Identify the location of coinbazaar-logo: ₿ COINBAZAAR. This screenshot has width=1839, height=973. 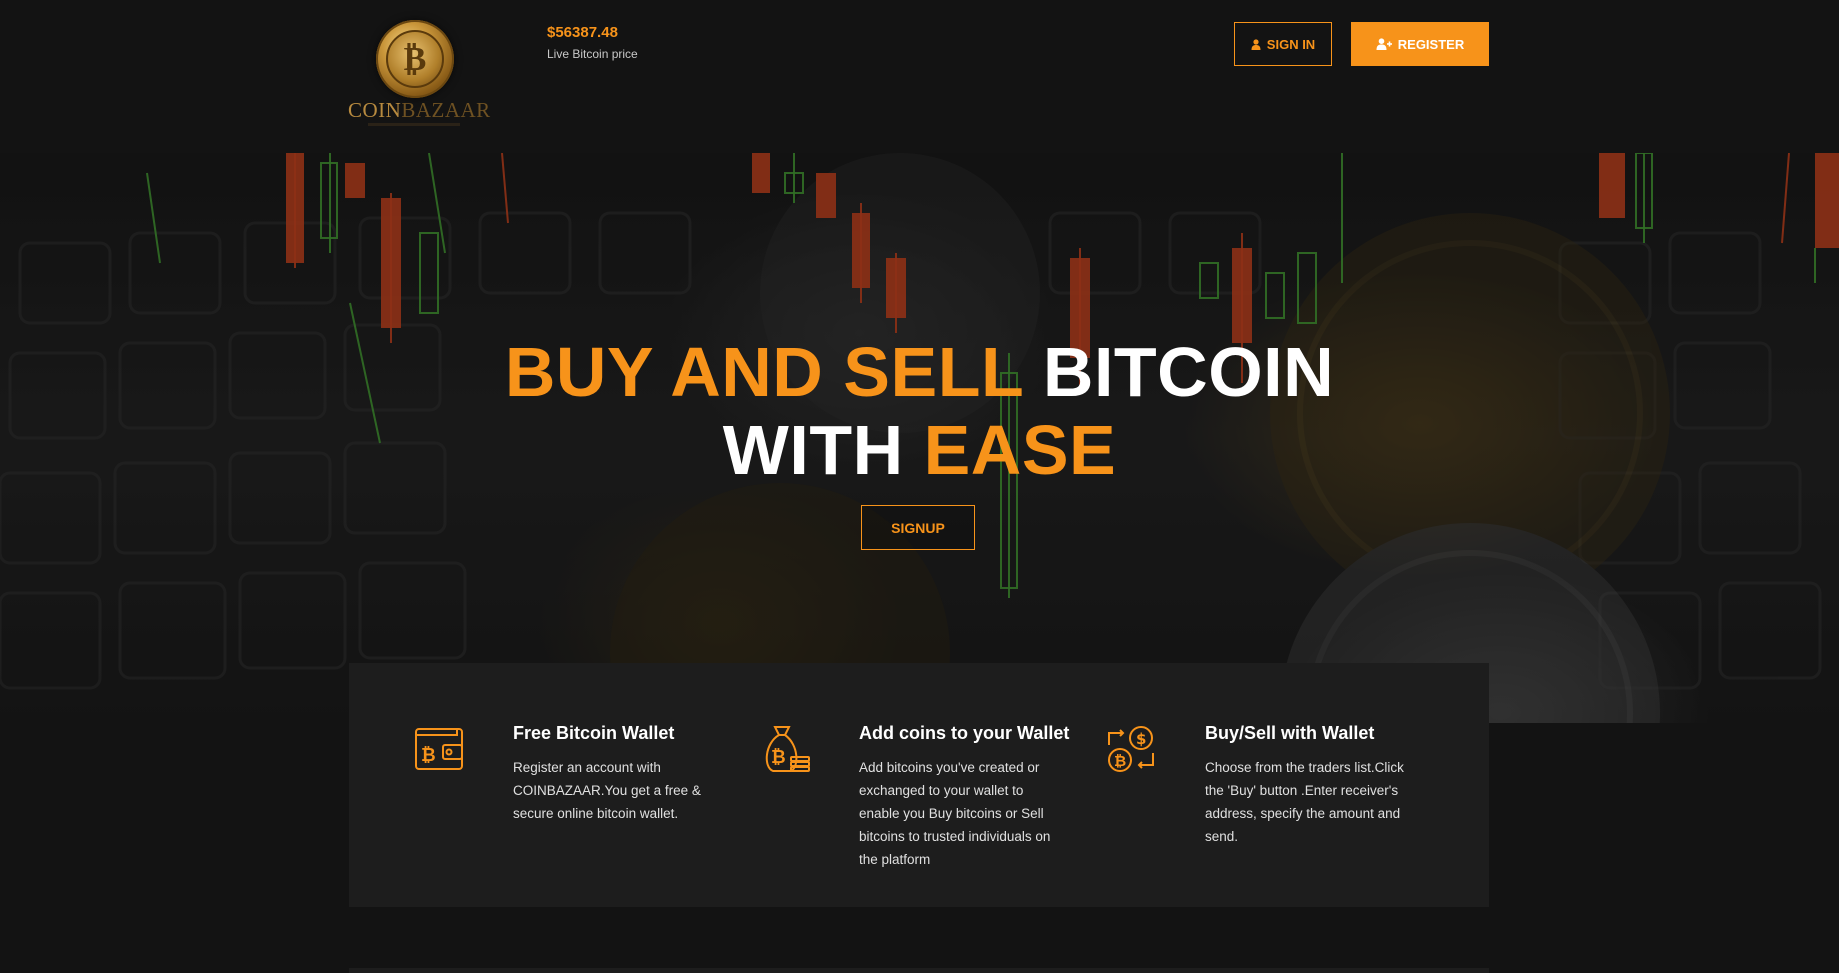
(419, 74).